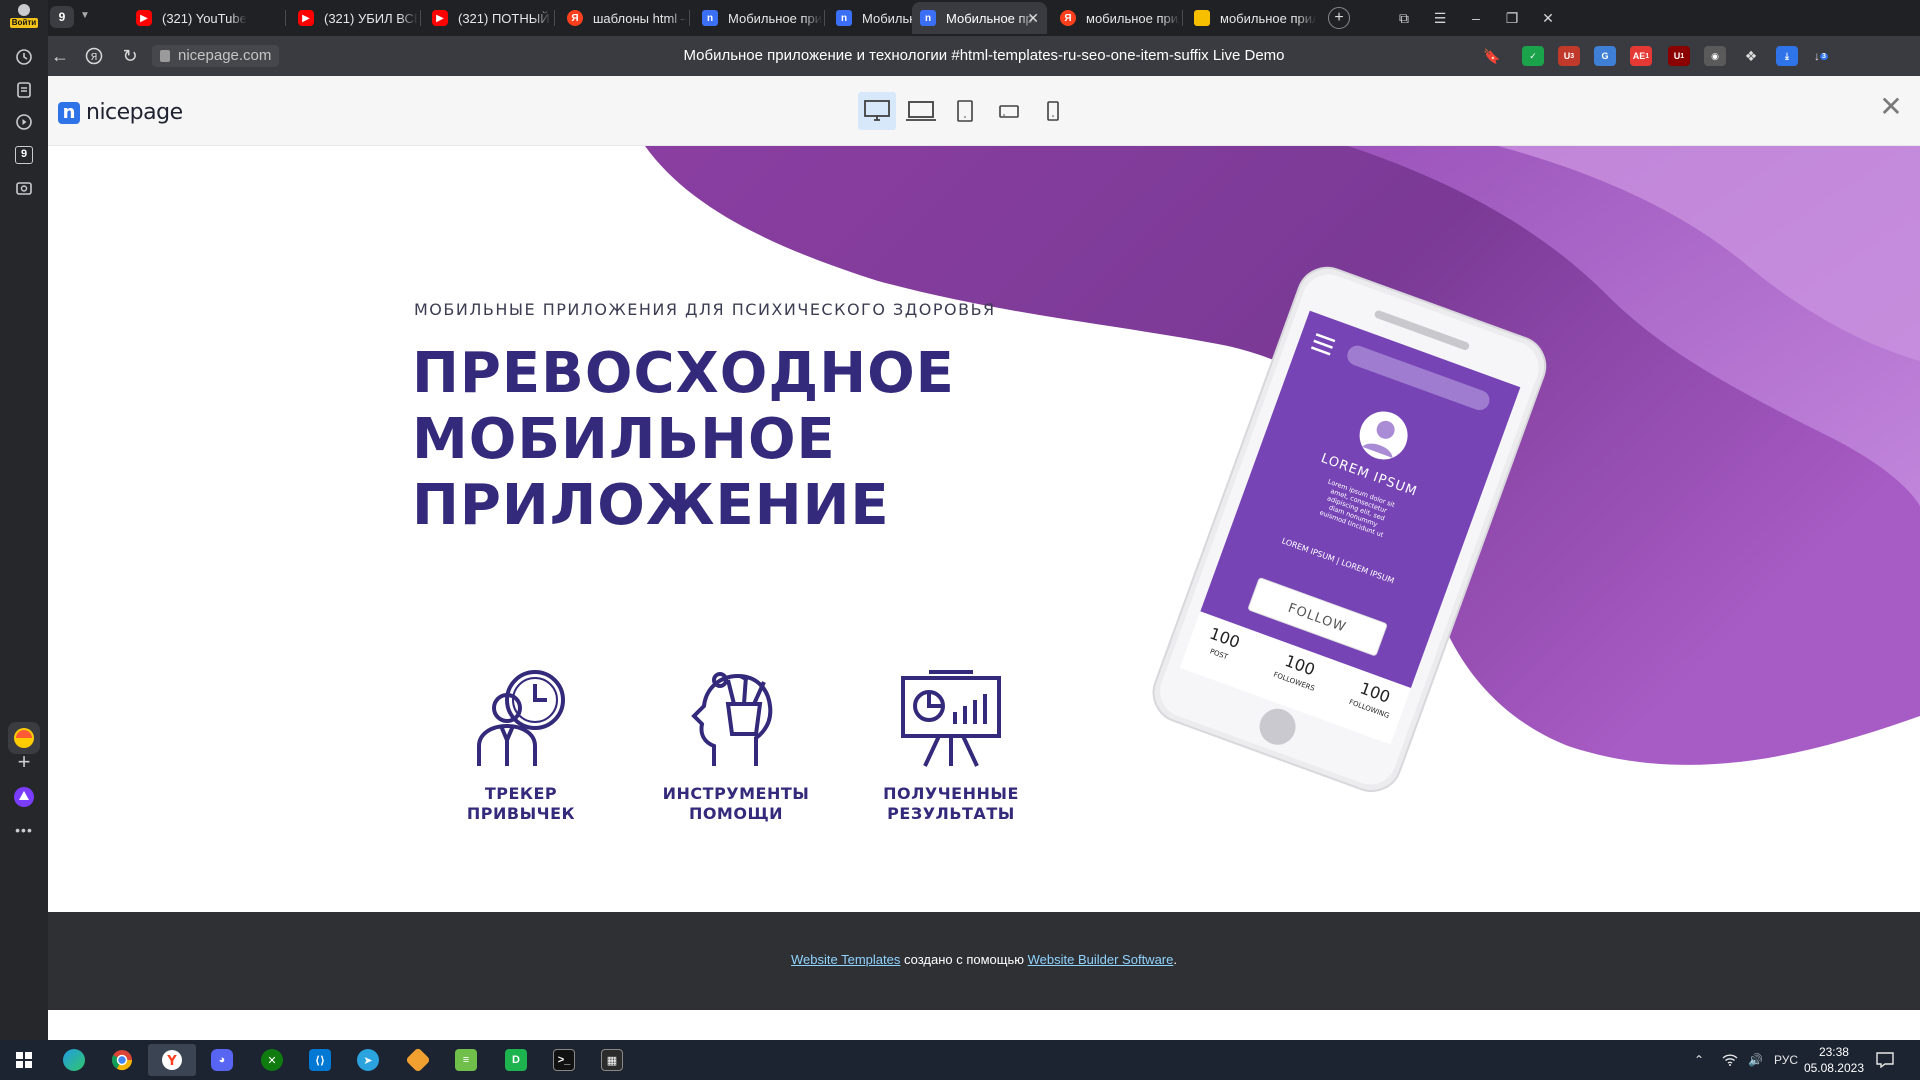 This screenshot has height=1080, width=1920. Describe the element at coordinates (1512, 18) in the screenshot. I see `restore-icon: ❐` at that location.